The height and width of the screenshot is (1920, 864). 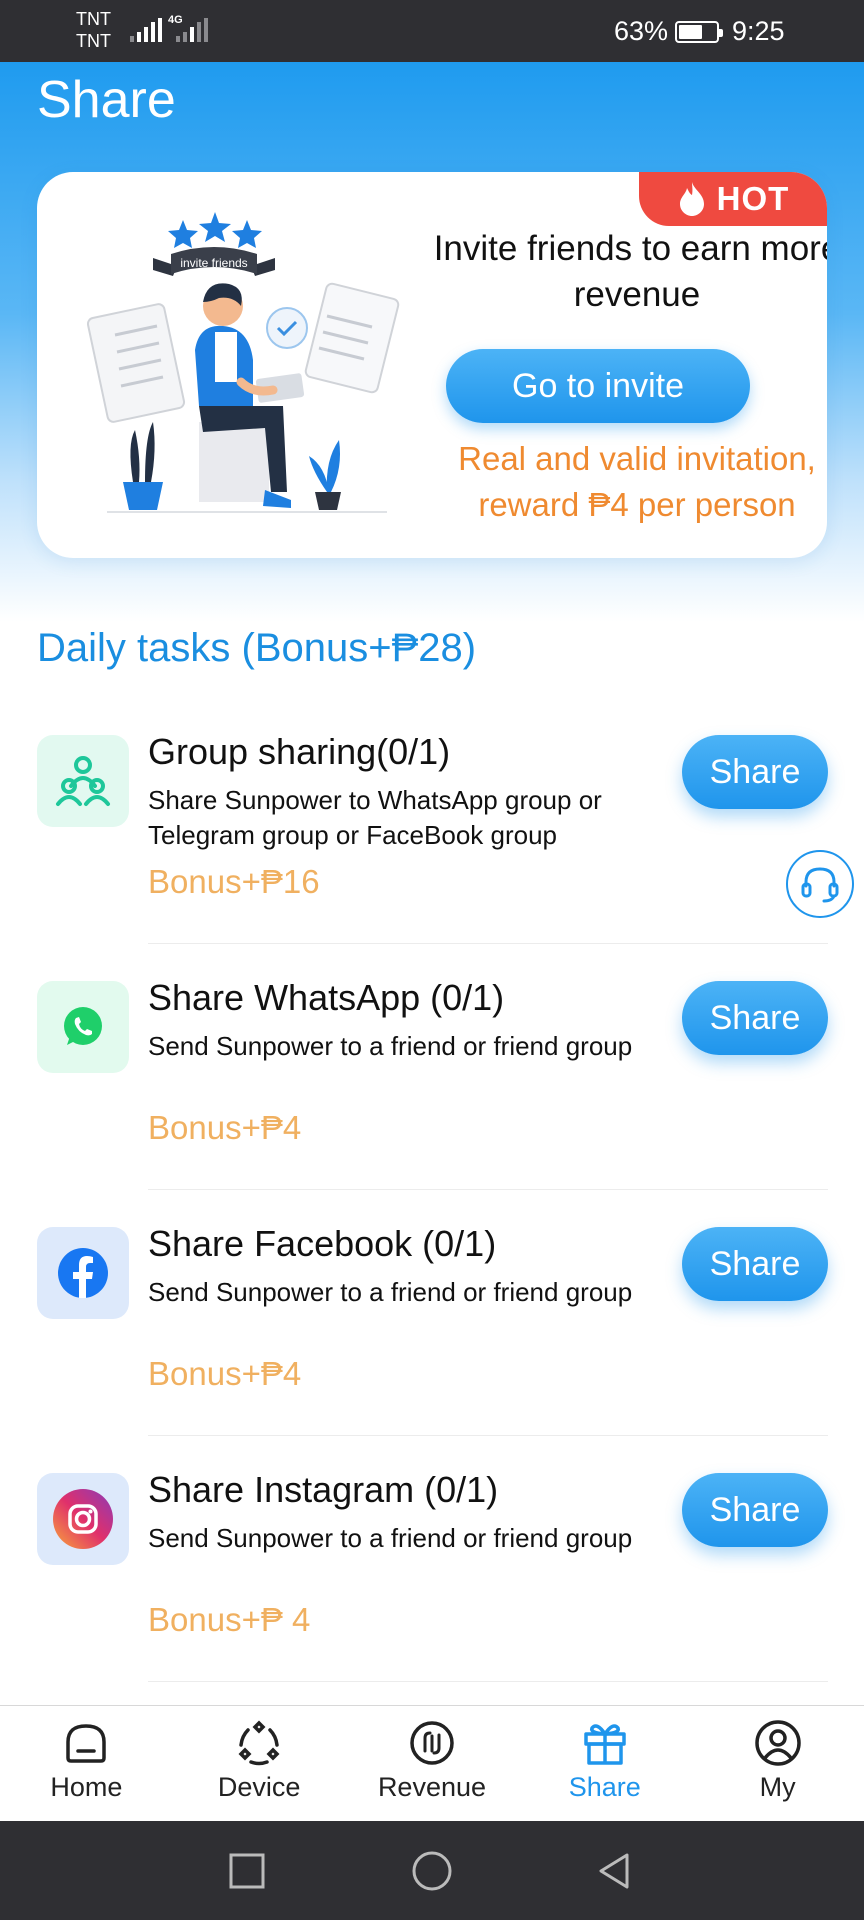 What do you see at coordinates (83, 1273) in the screenshot?
I see `facebook-icon` at bounding box center [83, 1273].